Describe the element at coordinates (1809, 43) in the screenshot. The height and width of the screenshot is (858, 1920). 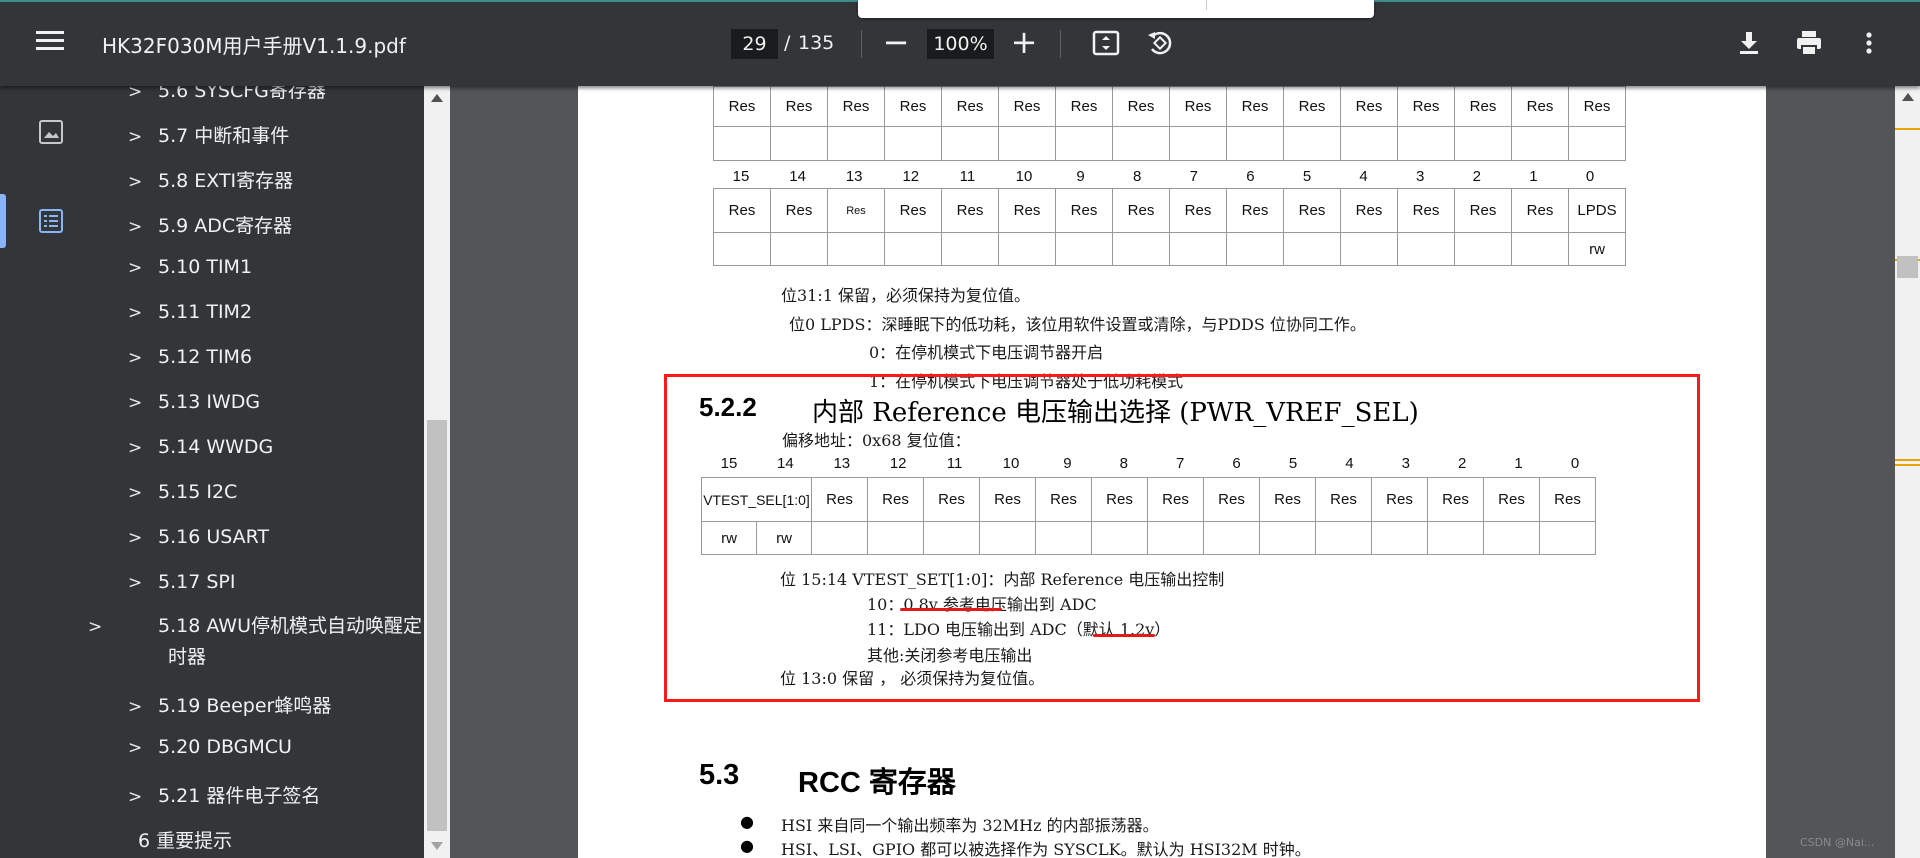
I see `print-icon` at that location.